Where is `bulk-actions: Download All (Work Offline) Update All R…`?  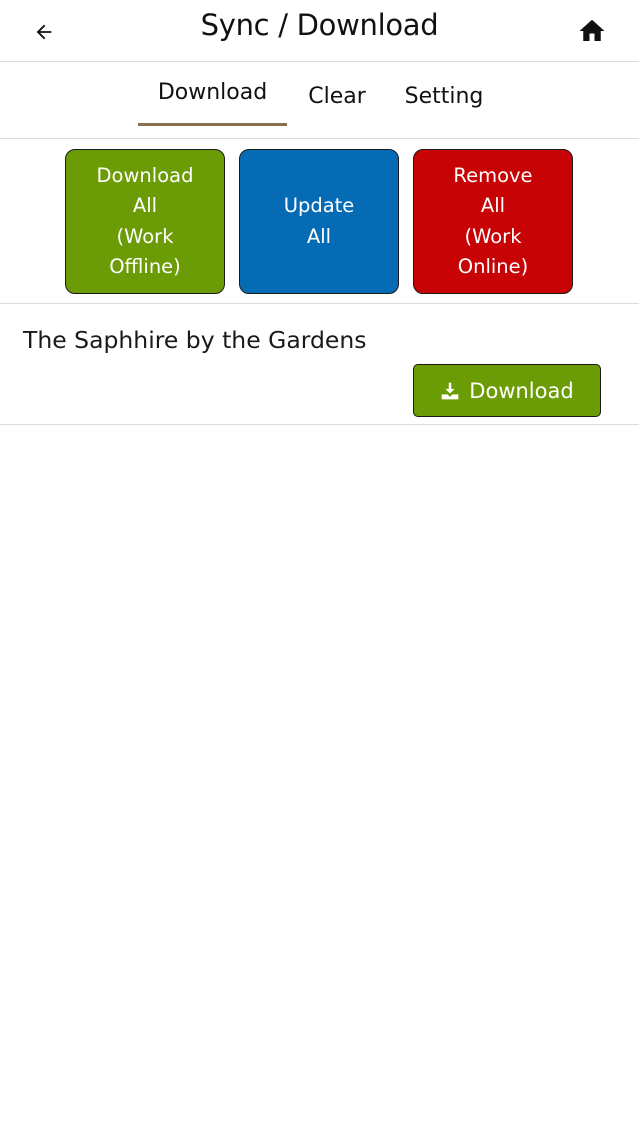
bulk-actions: Download All (Work Offline) Update All R… is located at coordinates (319, 221).